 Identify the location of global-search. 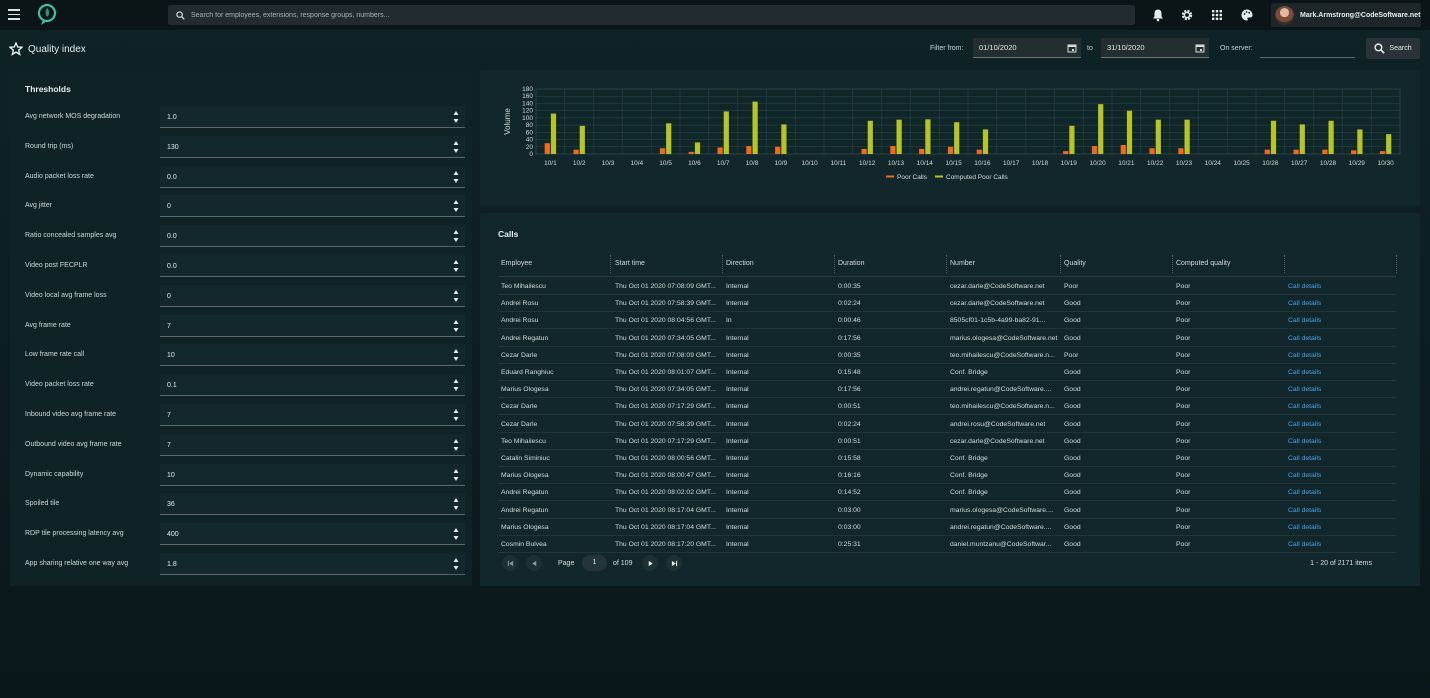
(651, 15).